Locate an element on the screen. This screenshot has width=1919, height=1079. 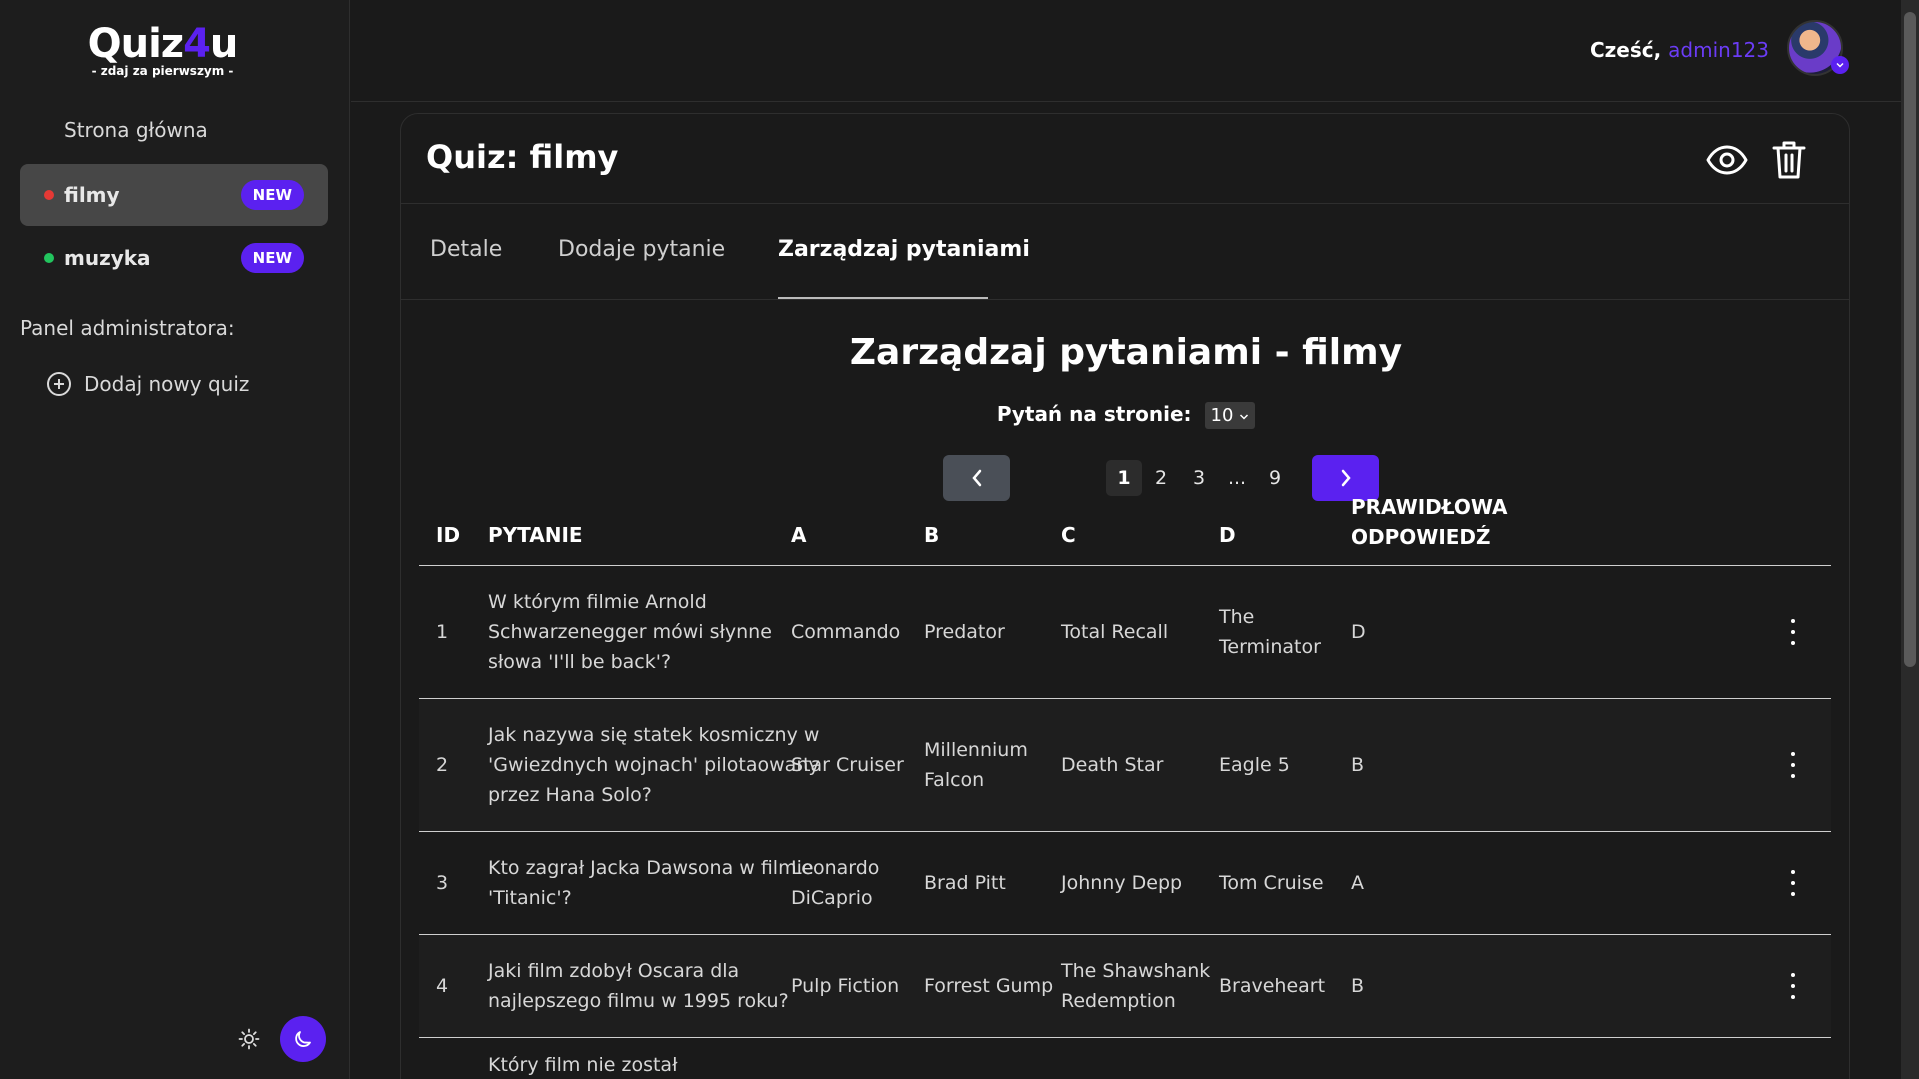
theme-toggle is located at coordinates (281, 1039).